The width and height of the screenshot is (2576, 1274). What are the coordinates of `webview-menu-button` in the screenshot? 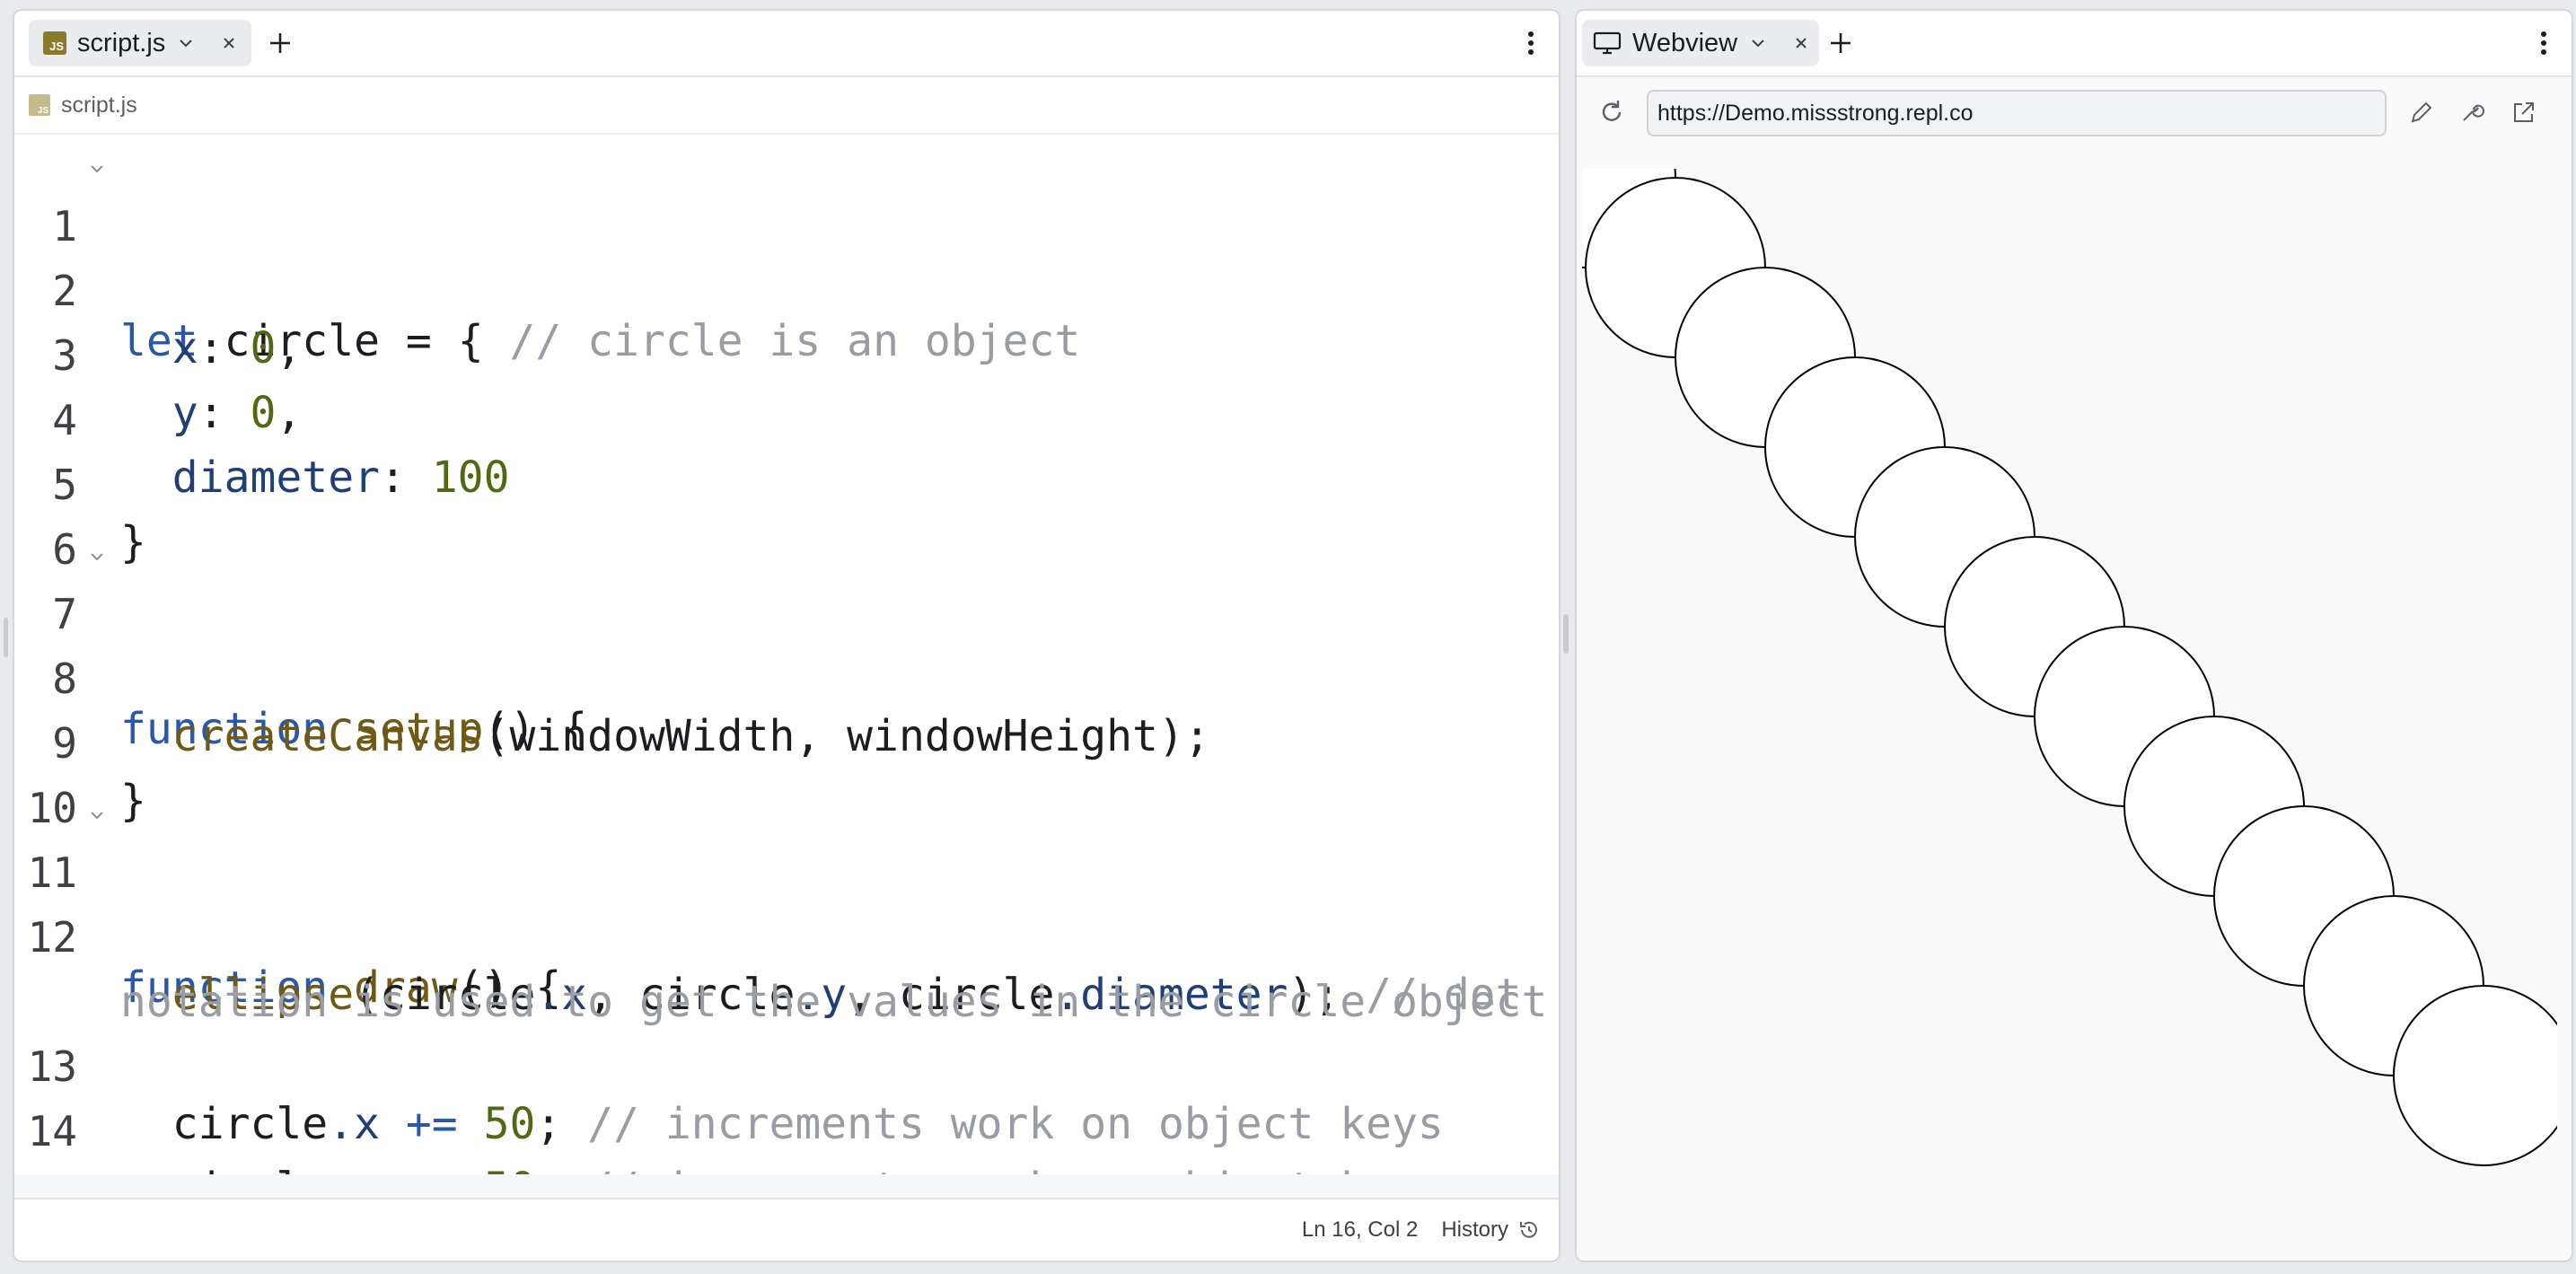 It's located at (2543, 43).